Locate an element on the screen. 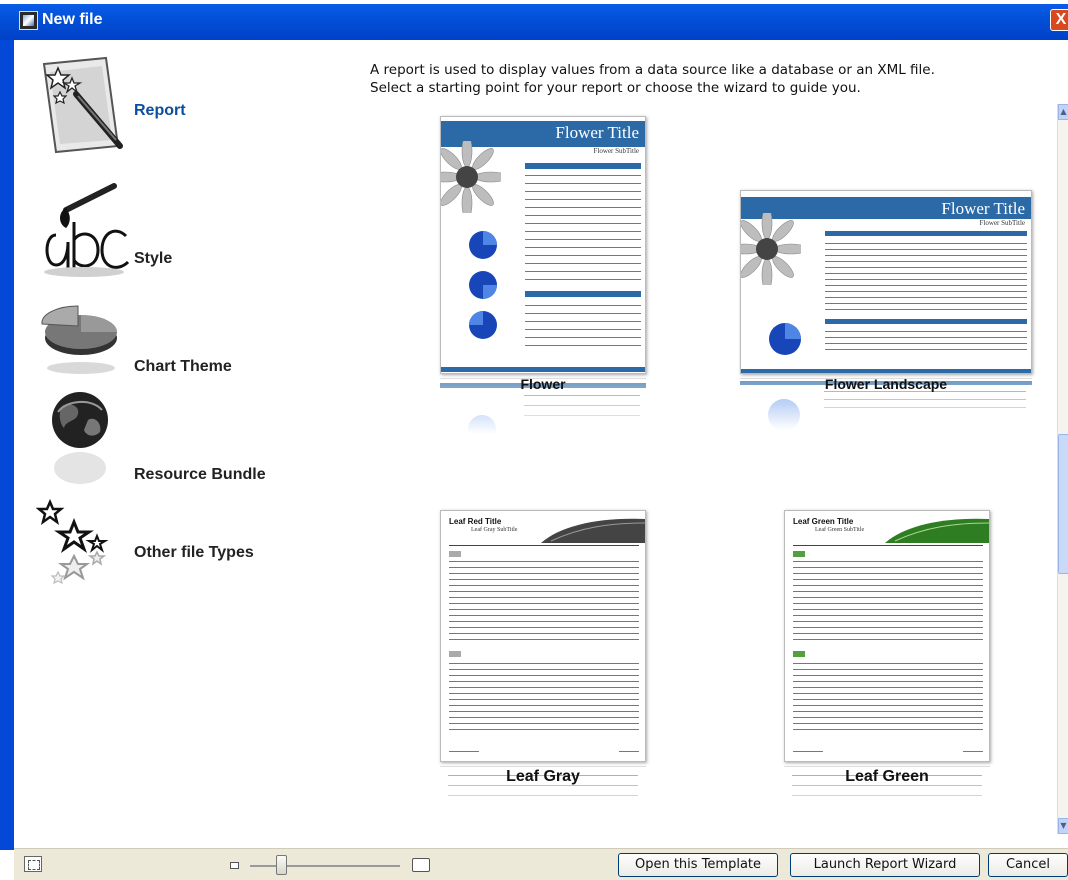 The height and width of the screenshot is (880, 1068). scroll-down-arrow: ▼ is located at coordinates (1063, 826).